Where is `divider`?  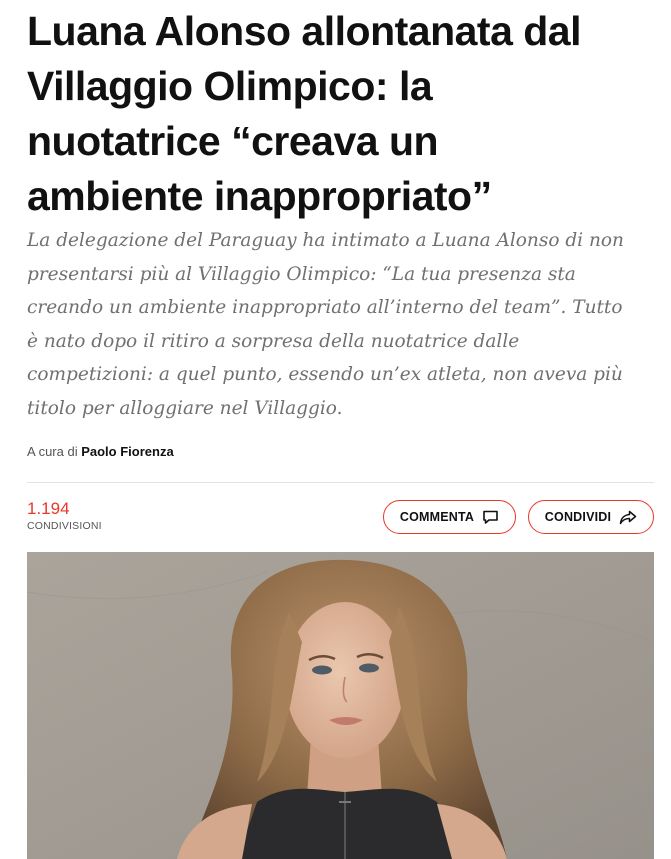
divider is located at coordinates (340, 482).